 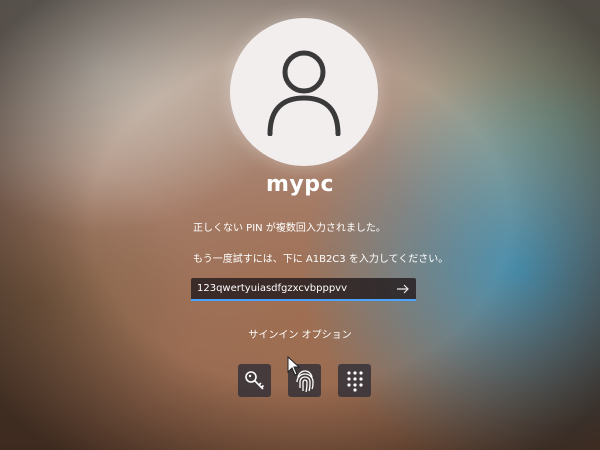 What do you see at coordinates (294, 366) in the screenshot?
I see `mouse-cursor-icon` at bounding box center [294, 366].